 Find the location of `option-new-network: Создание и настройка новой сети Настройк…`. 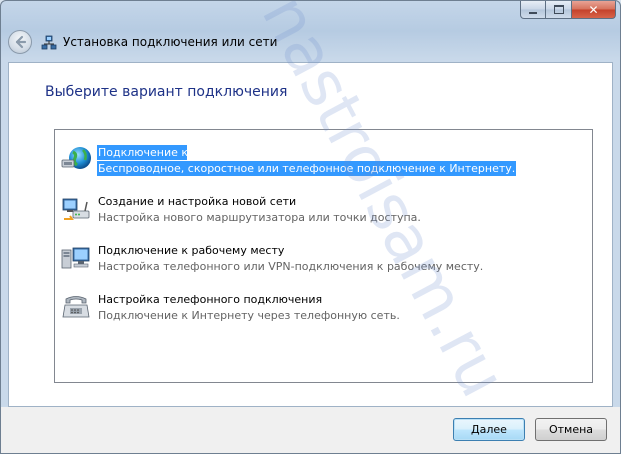

option-new-network: Создание и настройка новой сети Настройк… is located at coordinates (323, 207).